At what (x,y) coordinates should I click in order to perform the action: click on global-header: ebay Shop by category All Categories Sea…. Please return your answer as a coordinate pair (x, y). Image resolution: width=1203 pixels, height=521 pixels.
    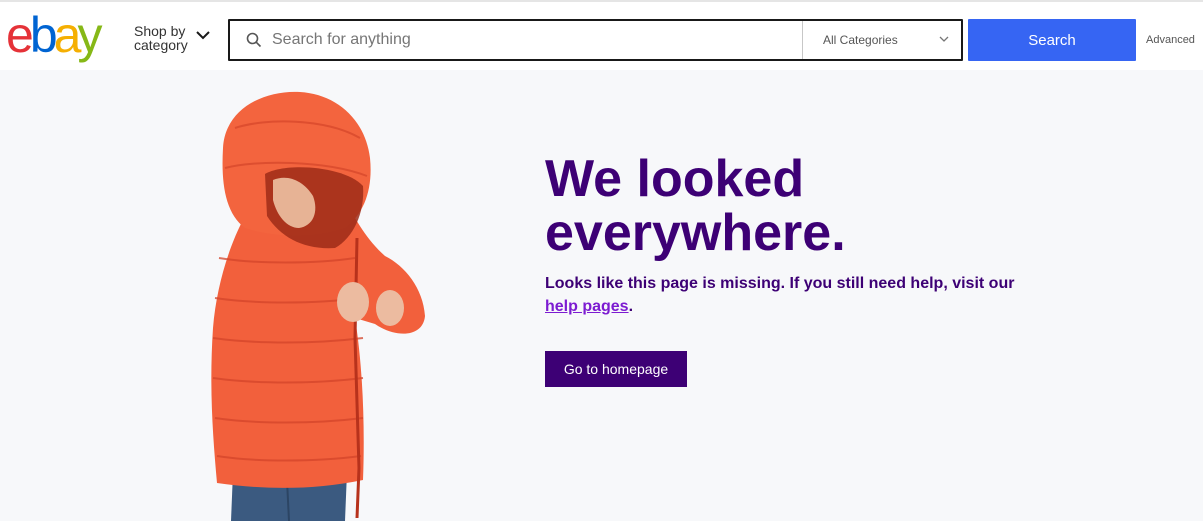
    Looking at the image, I should click on (601, 36).